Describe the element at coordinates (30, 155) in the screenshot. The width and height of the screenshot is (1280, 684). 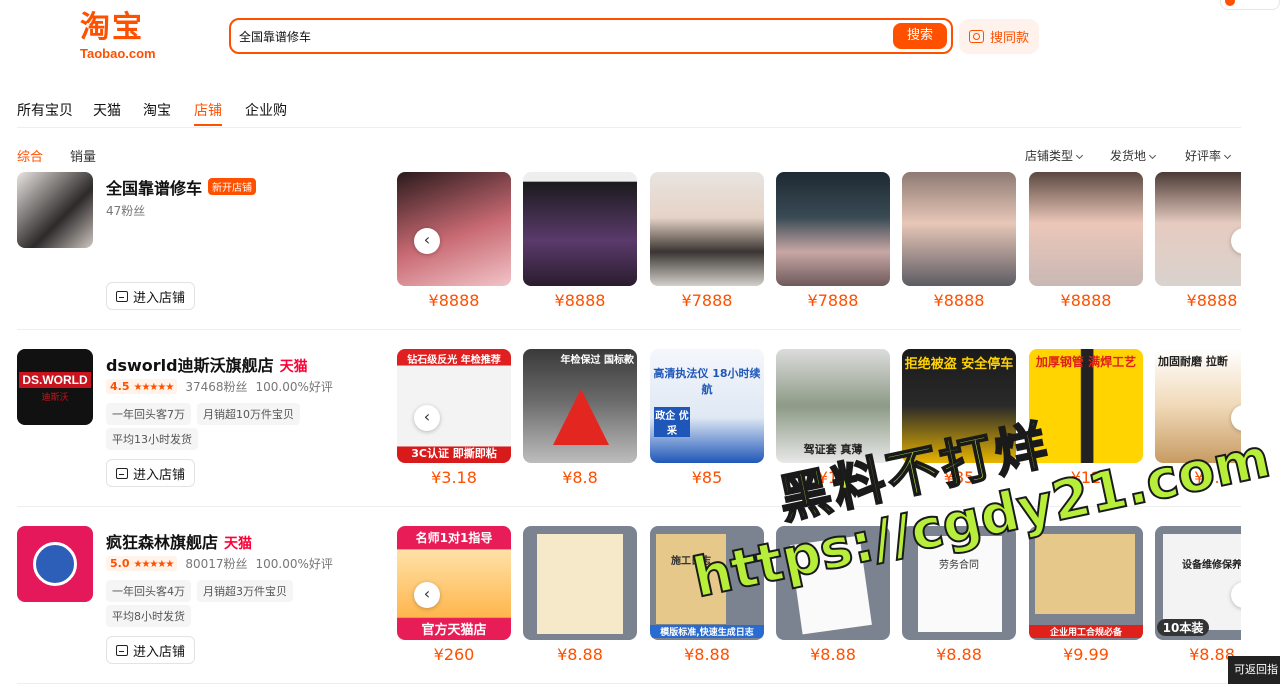
I see `sort-comprehensive: 综合` at that location.